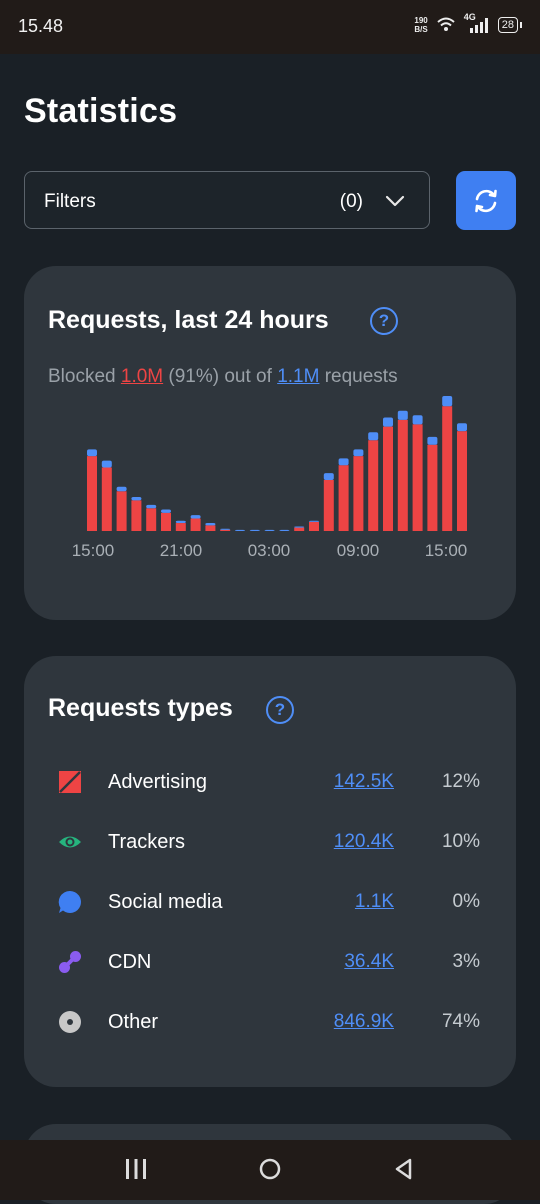 This screenshot has height=1204, width=540. What do you see at coordinates (374, 902) in the screenshot?
I see `type-count-link: 1.1K` at bounding box center [374, 902].